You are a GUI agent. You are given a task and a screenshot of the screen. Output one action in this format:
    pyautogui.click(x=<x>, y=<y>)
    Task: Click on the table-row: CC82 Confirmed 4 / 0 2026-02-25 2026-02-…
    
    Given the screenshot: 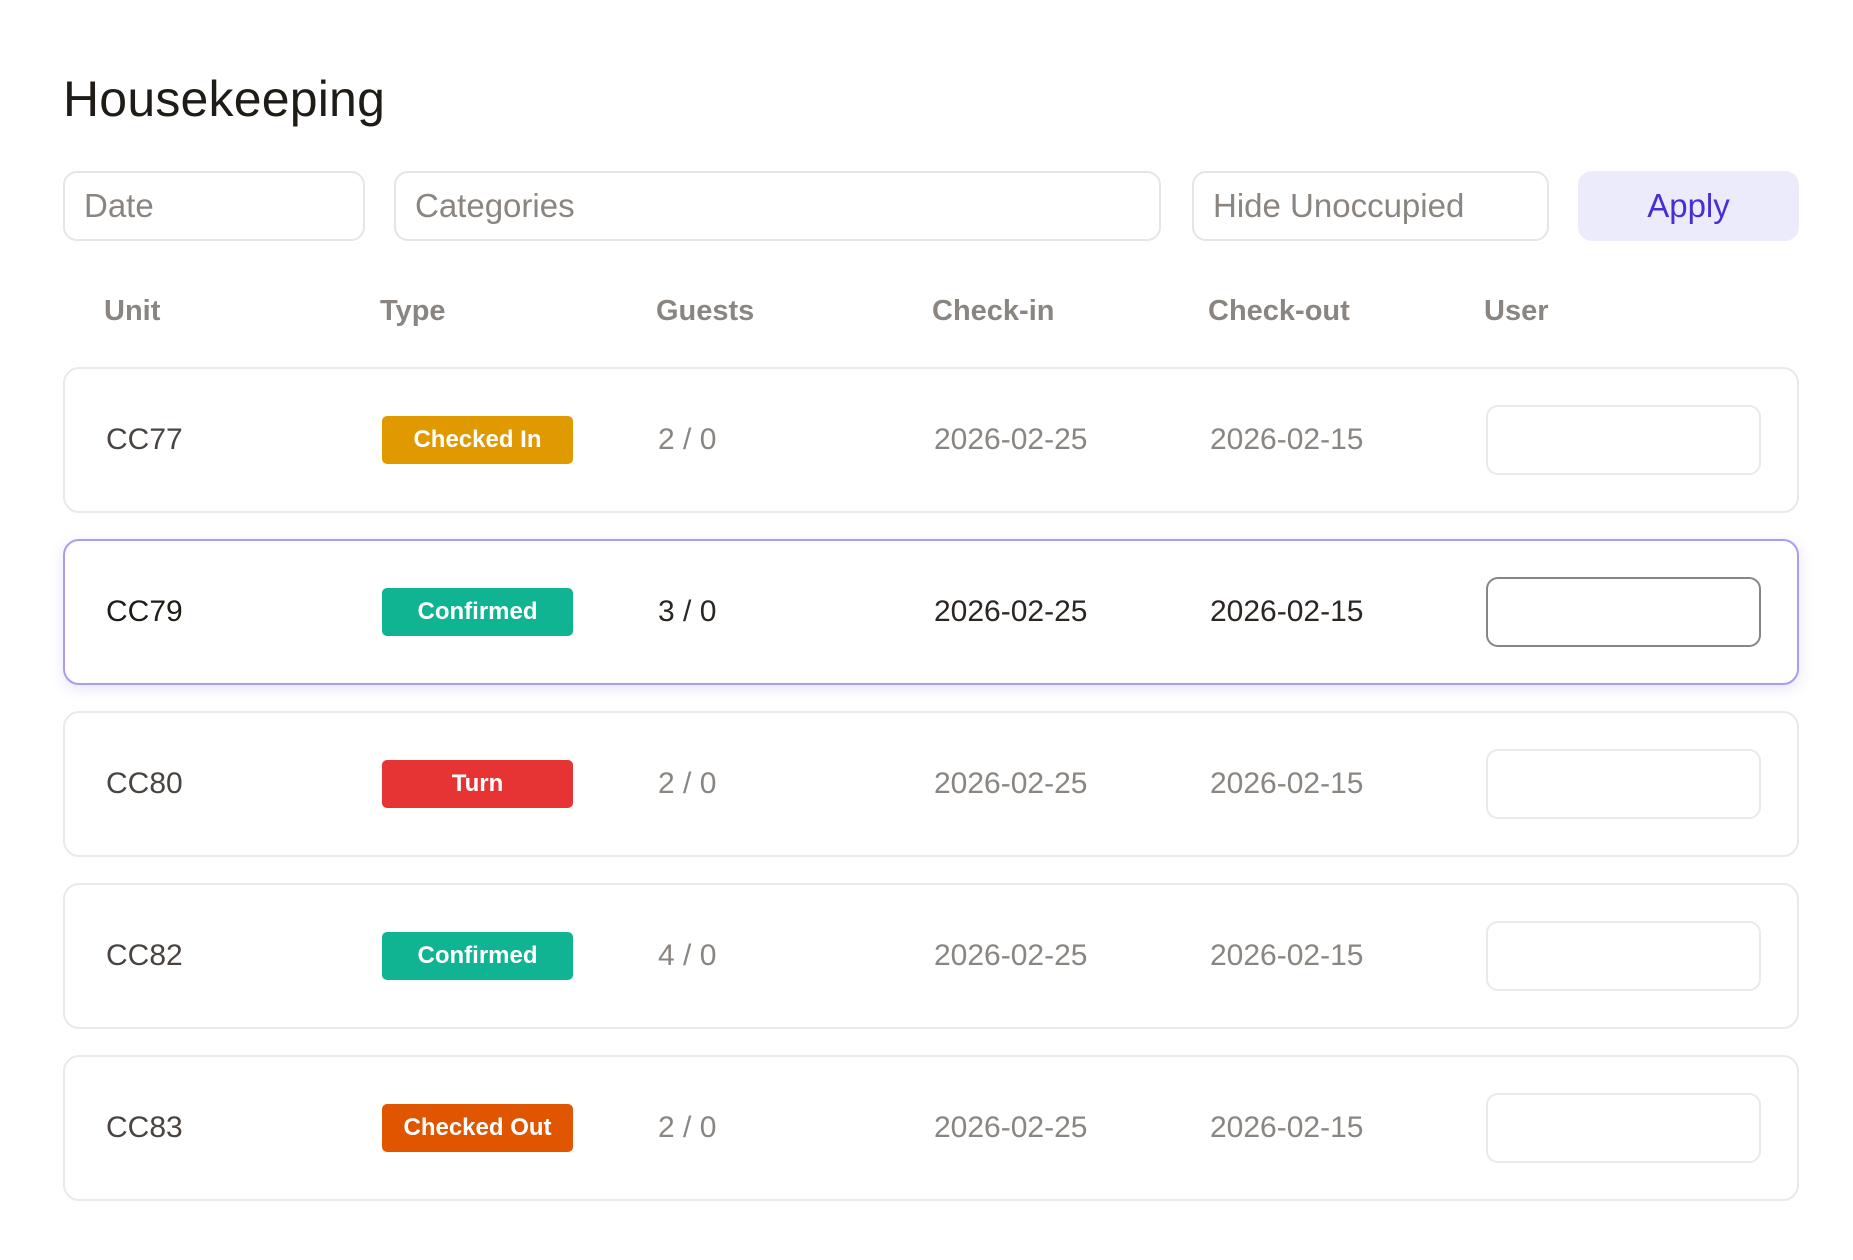 What is the action you would take?
    pyautogui.click(x=931, y=956)
    